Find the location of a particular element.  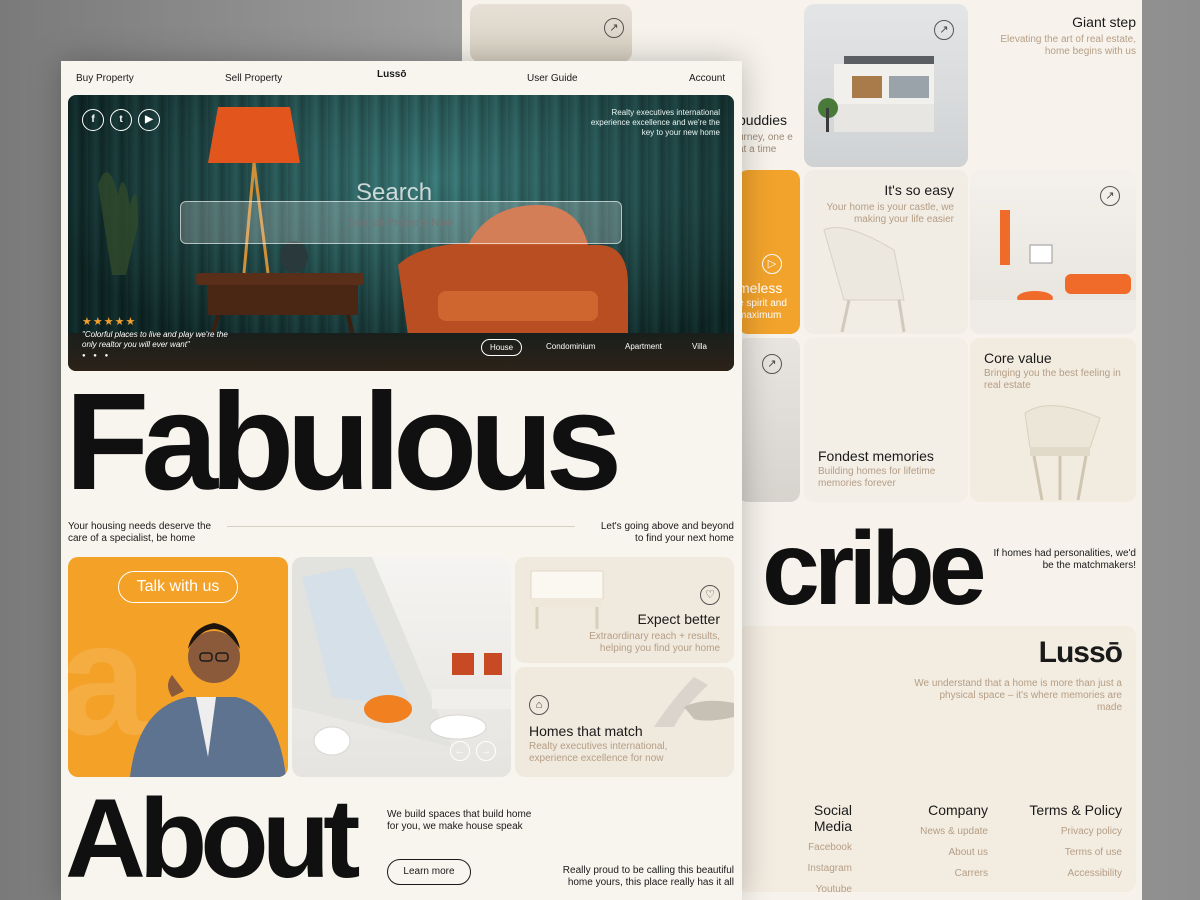

agent-photo is located at coordinates (208, 700).